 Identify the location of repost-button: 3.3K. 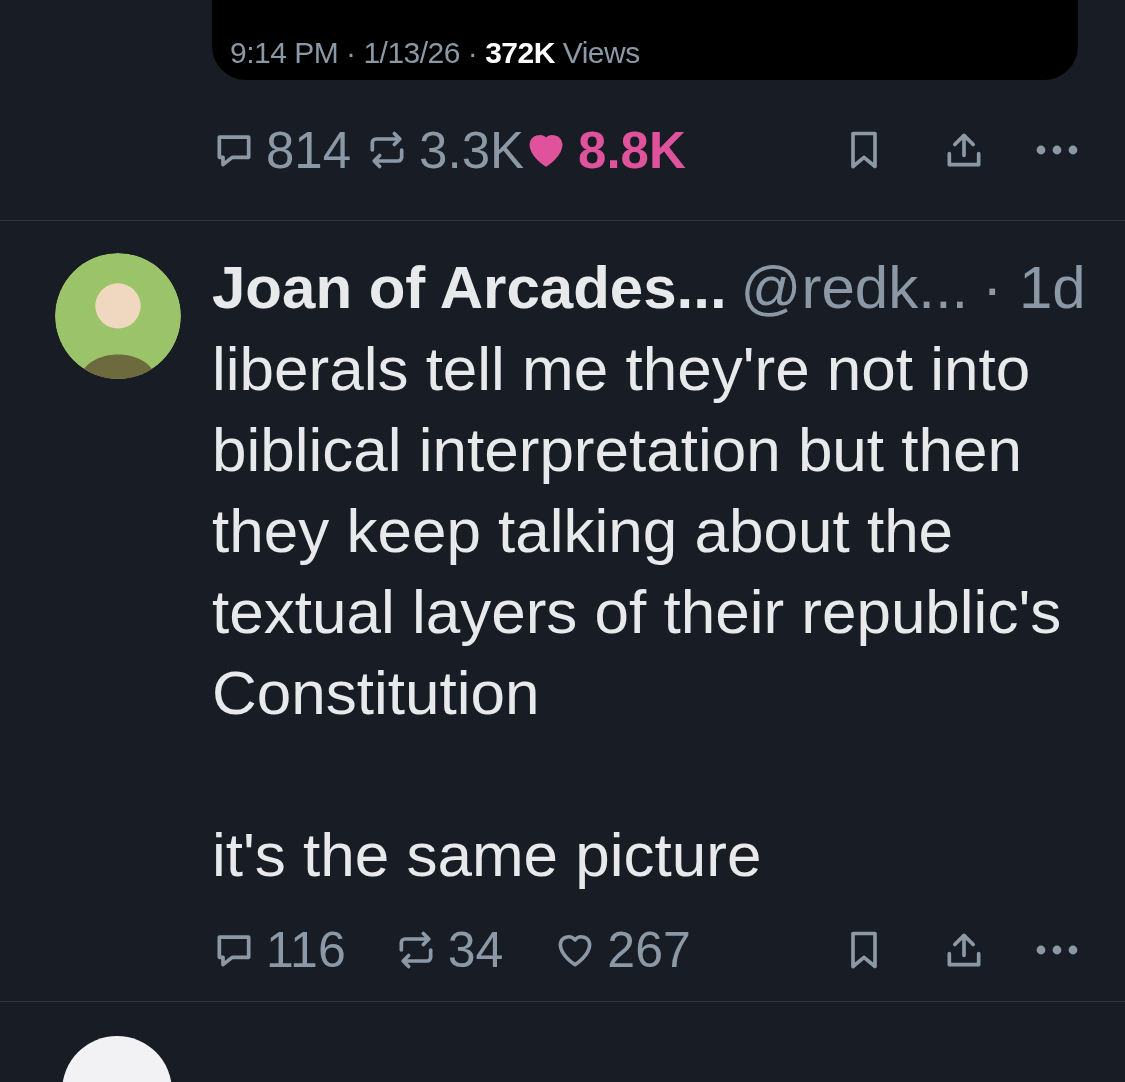
(444, 150).